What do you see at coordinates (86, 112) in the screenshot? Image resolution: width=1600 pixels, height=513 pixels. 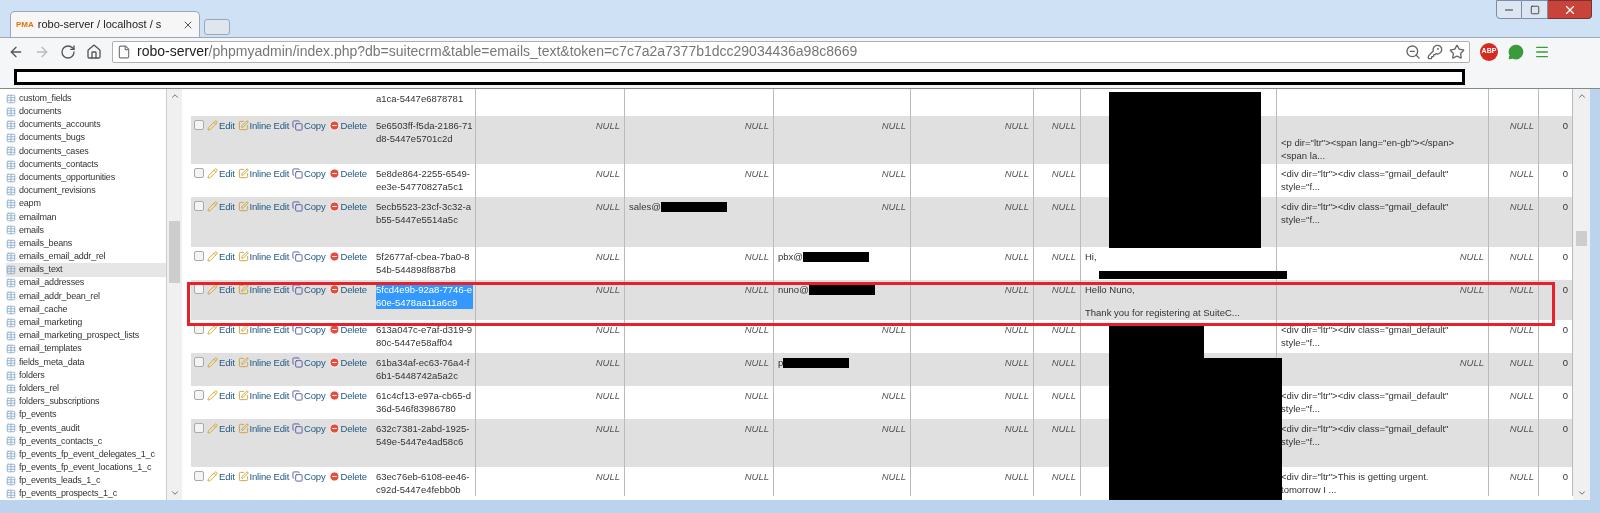 I see `sidebar-item: documents` at bounding box center [86, 112].